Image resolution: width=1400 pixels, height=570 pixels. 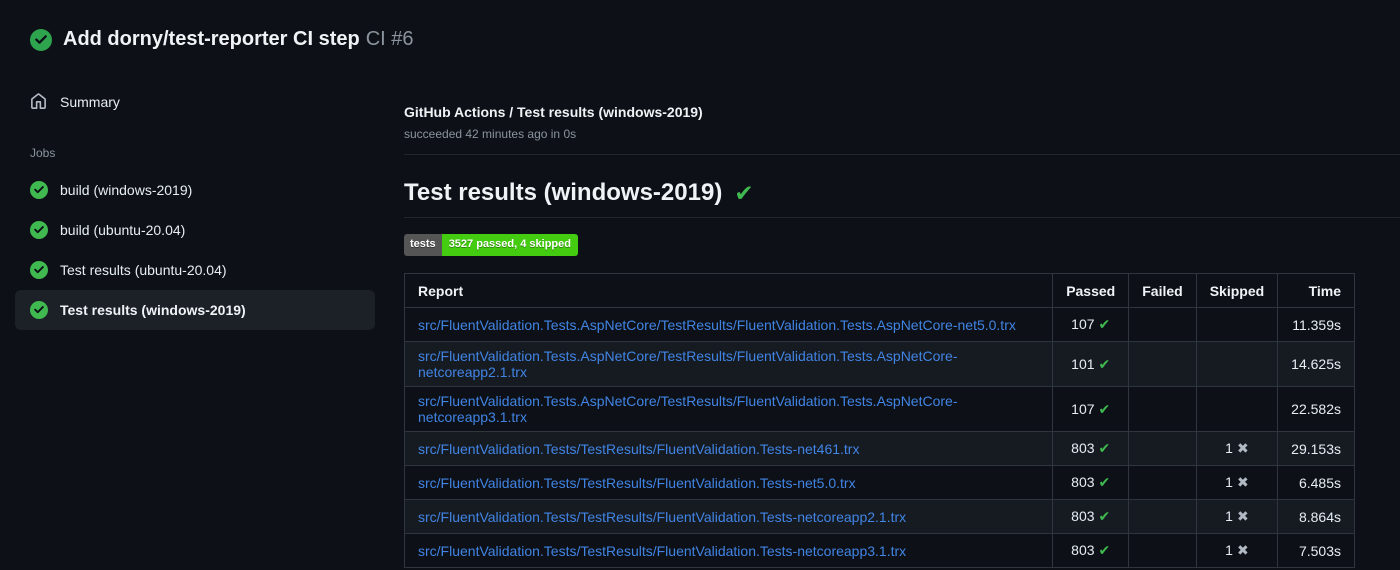 I want to click on job-label: build (ubuntu-20.04), so click(x=123, y=230).